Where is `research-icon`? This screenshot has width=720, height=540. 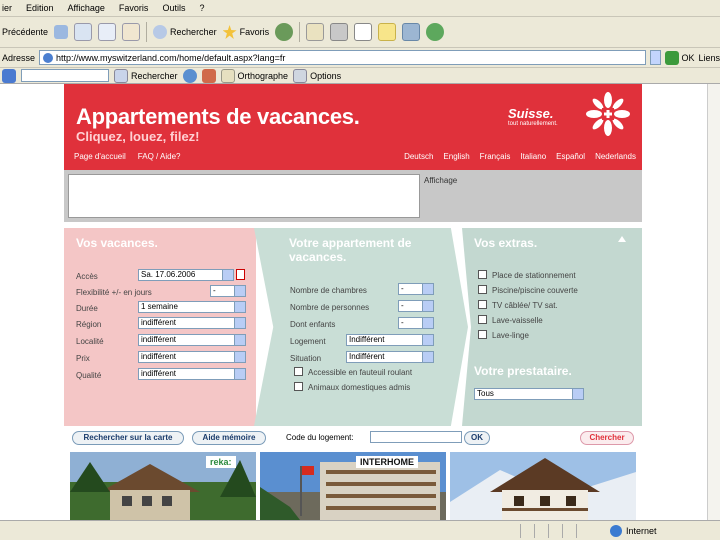
research-icon is located at coordinates (411, 32).